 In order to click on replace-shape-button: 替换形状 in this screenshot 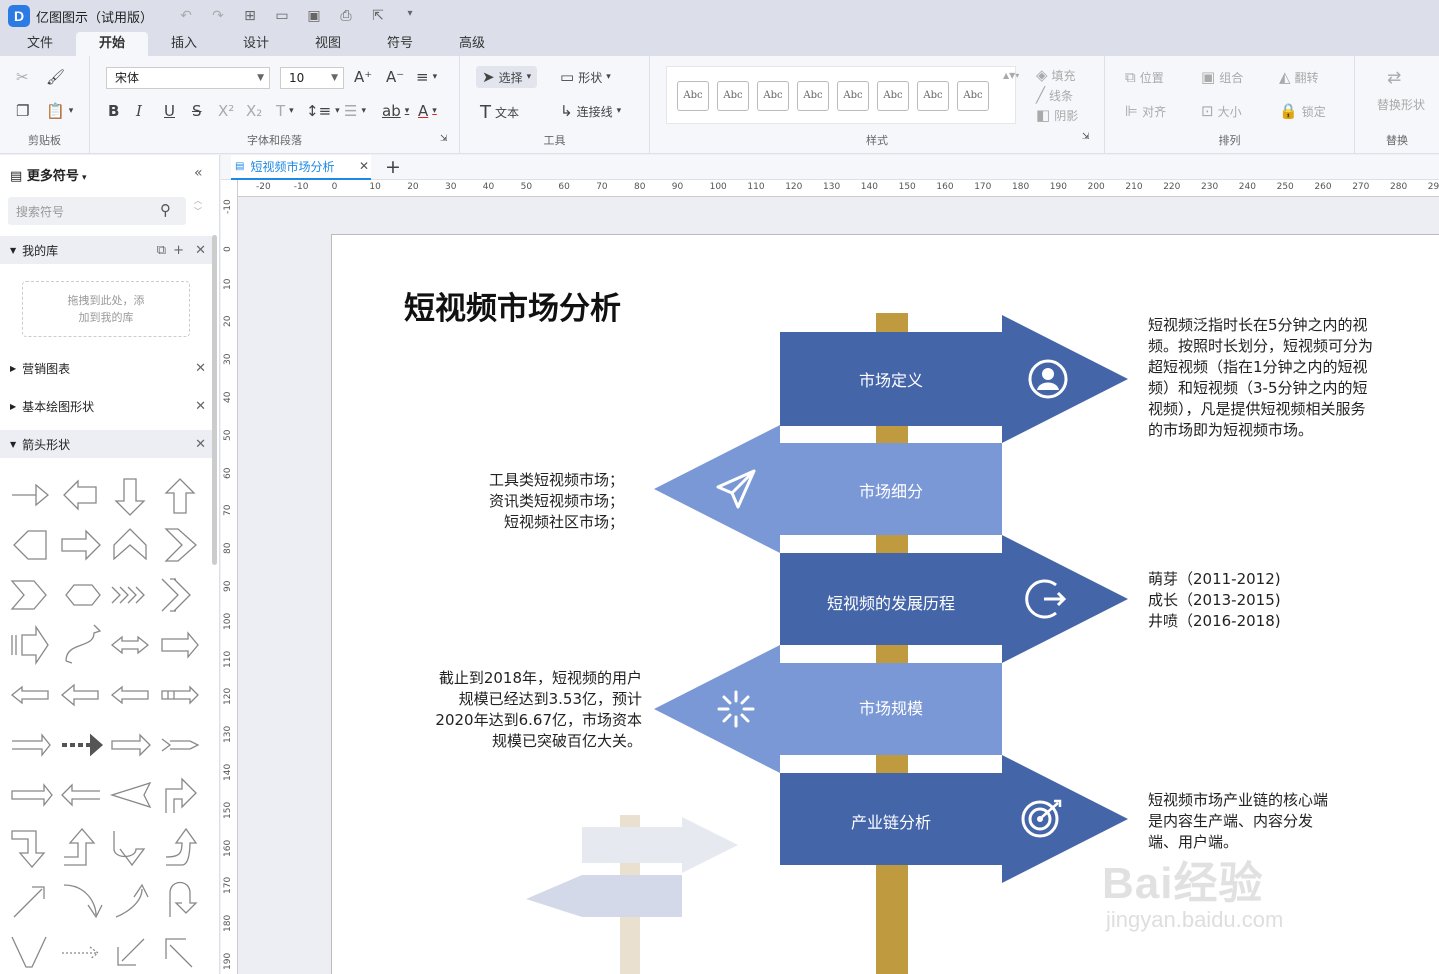, I will do `click(1401, 104)`.